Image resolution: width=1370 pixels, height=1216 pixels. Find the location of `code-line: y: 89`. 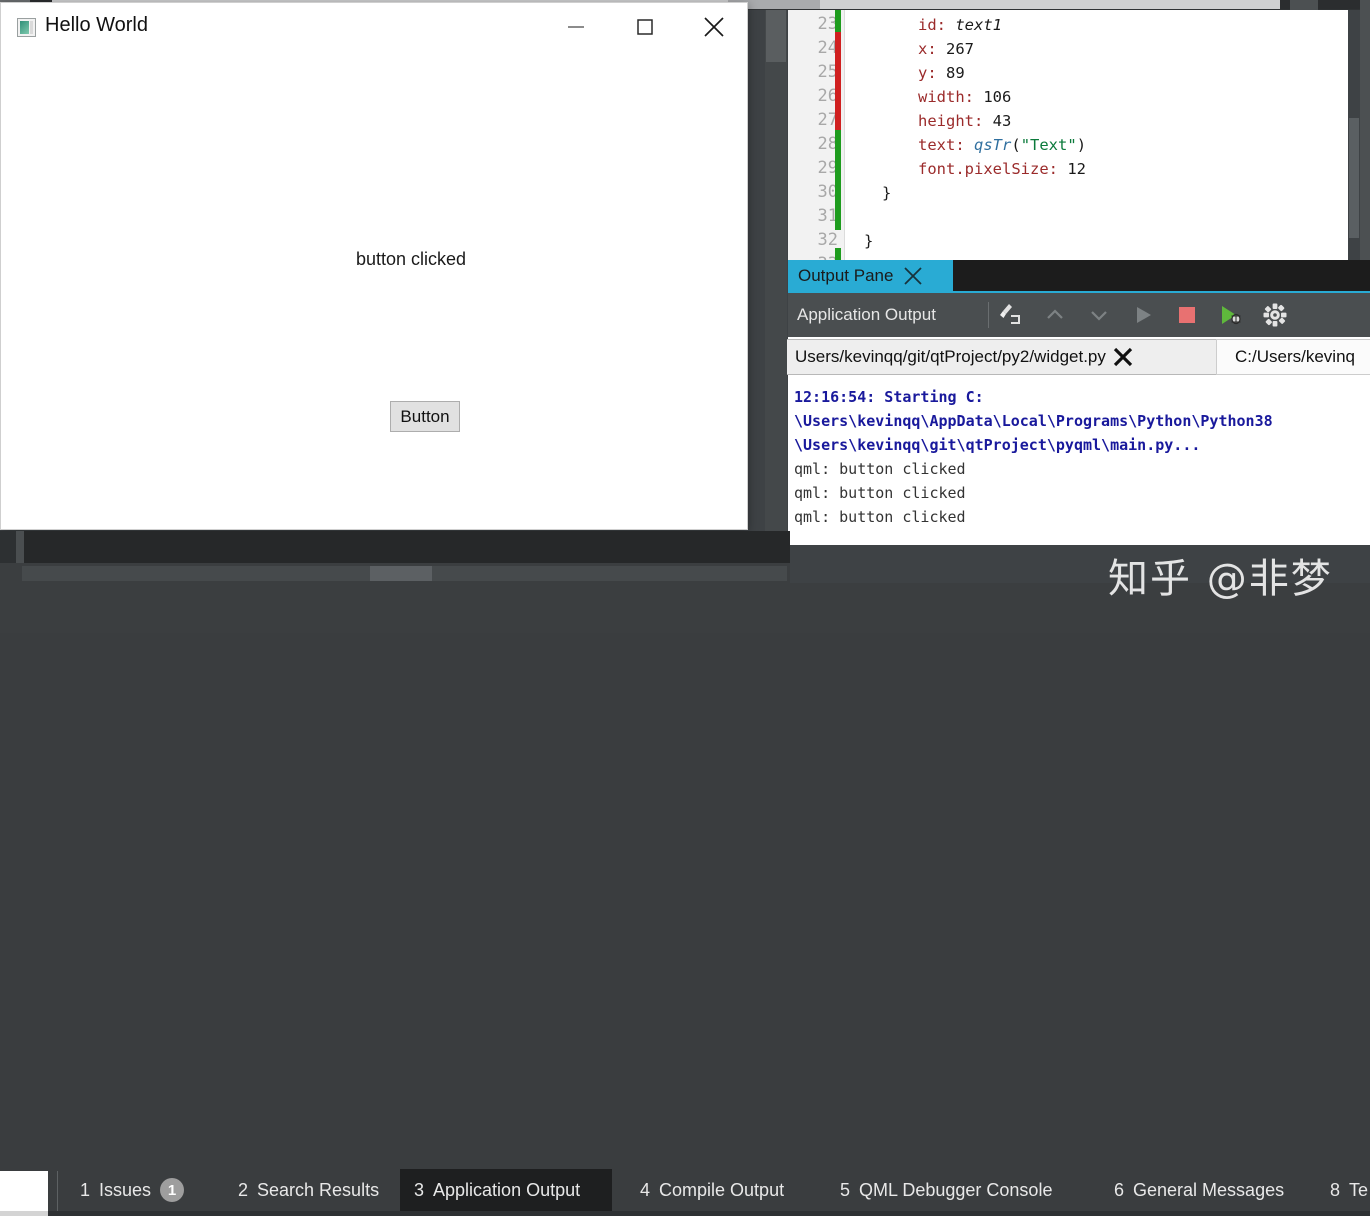

code-line: y: 89 is located at coordinates (941, 73).